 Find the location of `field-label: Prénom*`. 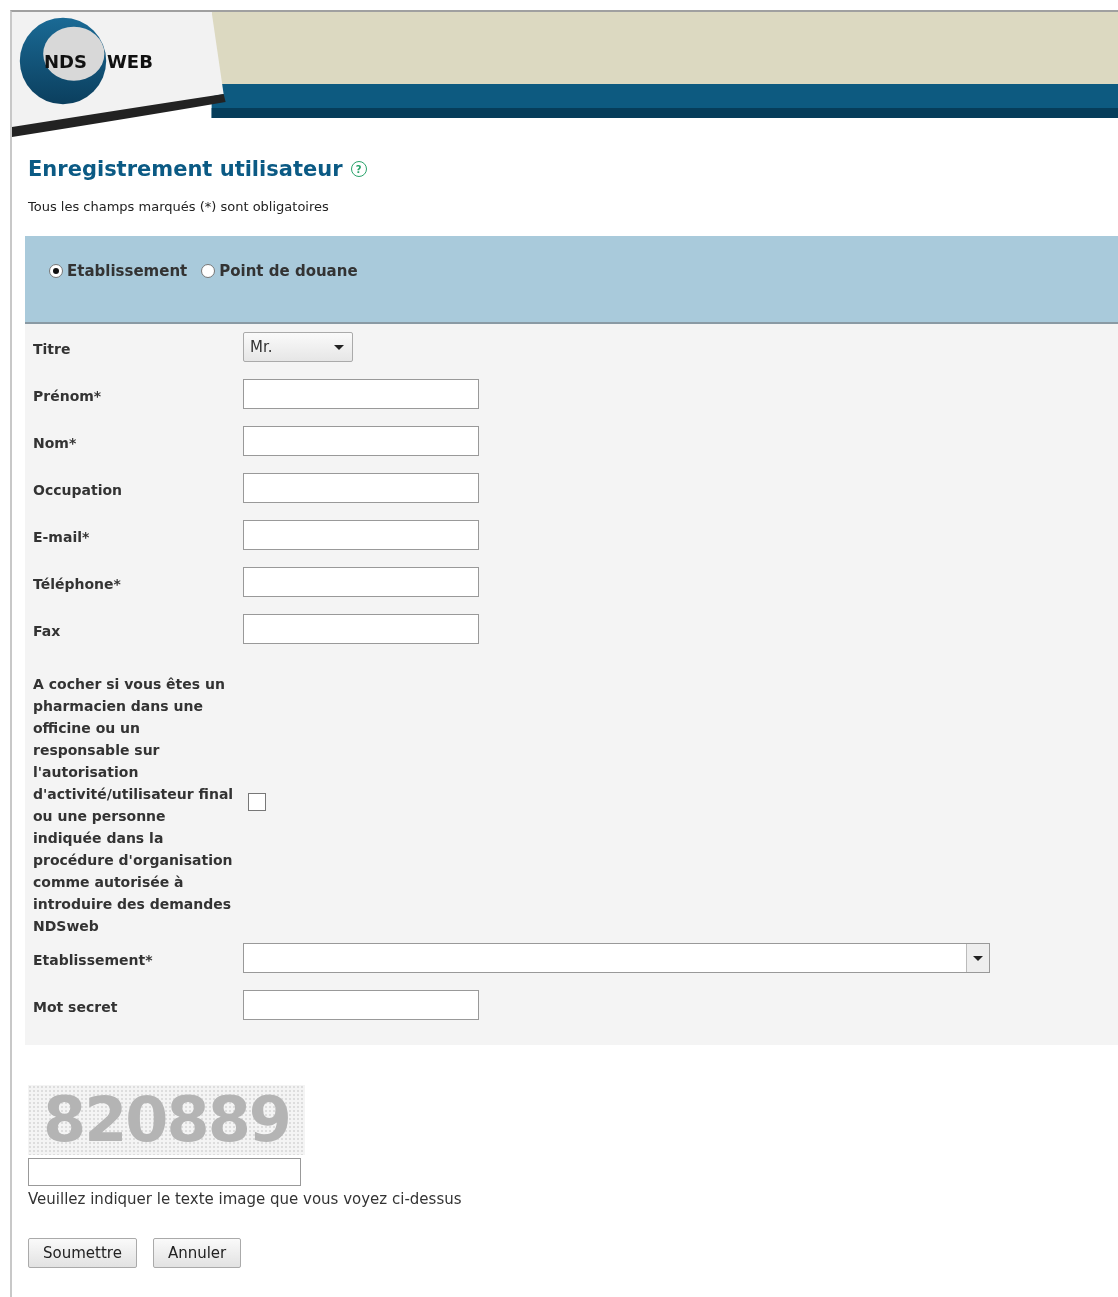

field-label: Prénom* is located at coordinates (68, 396).